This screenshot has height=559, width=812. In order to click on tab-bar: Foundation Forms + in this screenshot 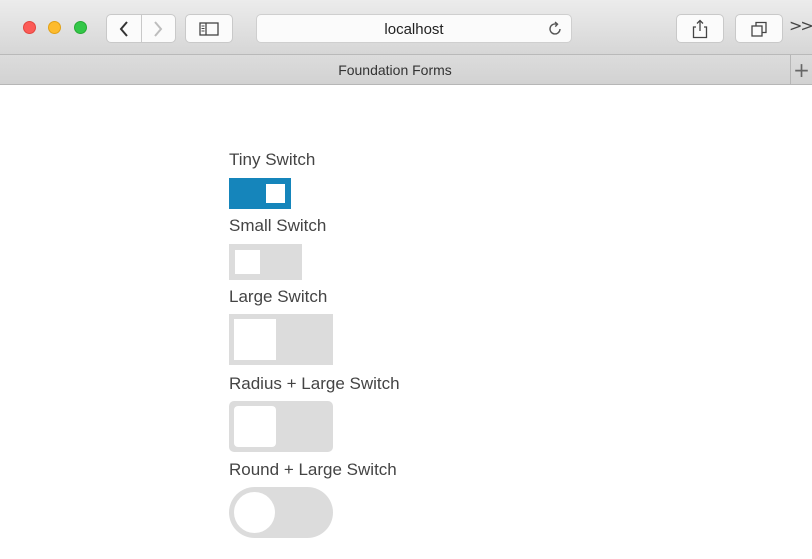, I will do `click(406, 70)`.